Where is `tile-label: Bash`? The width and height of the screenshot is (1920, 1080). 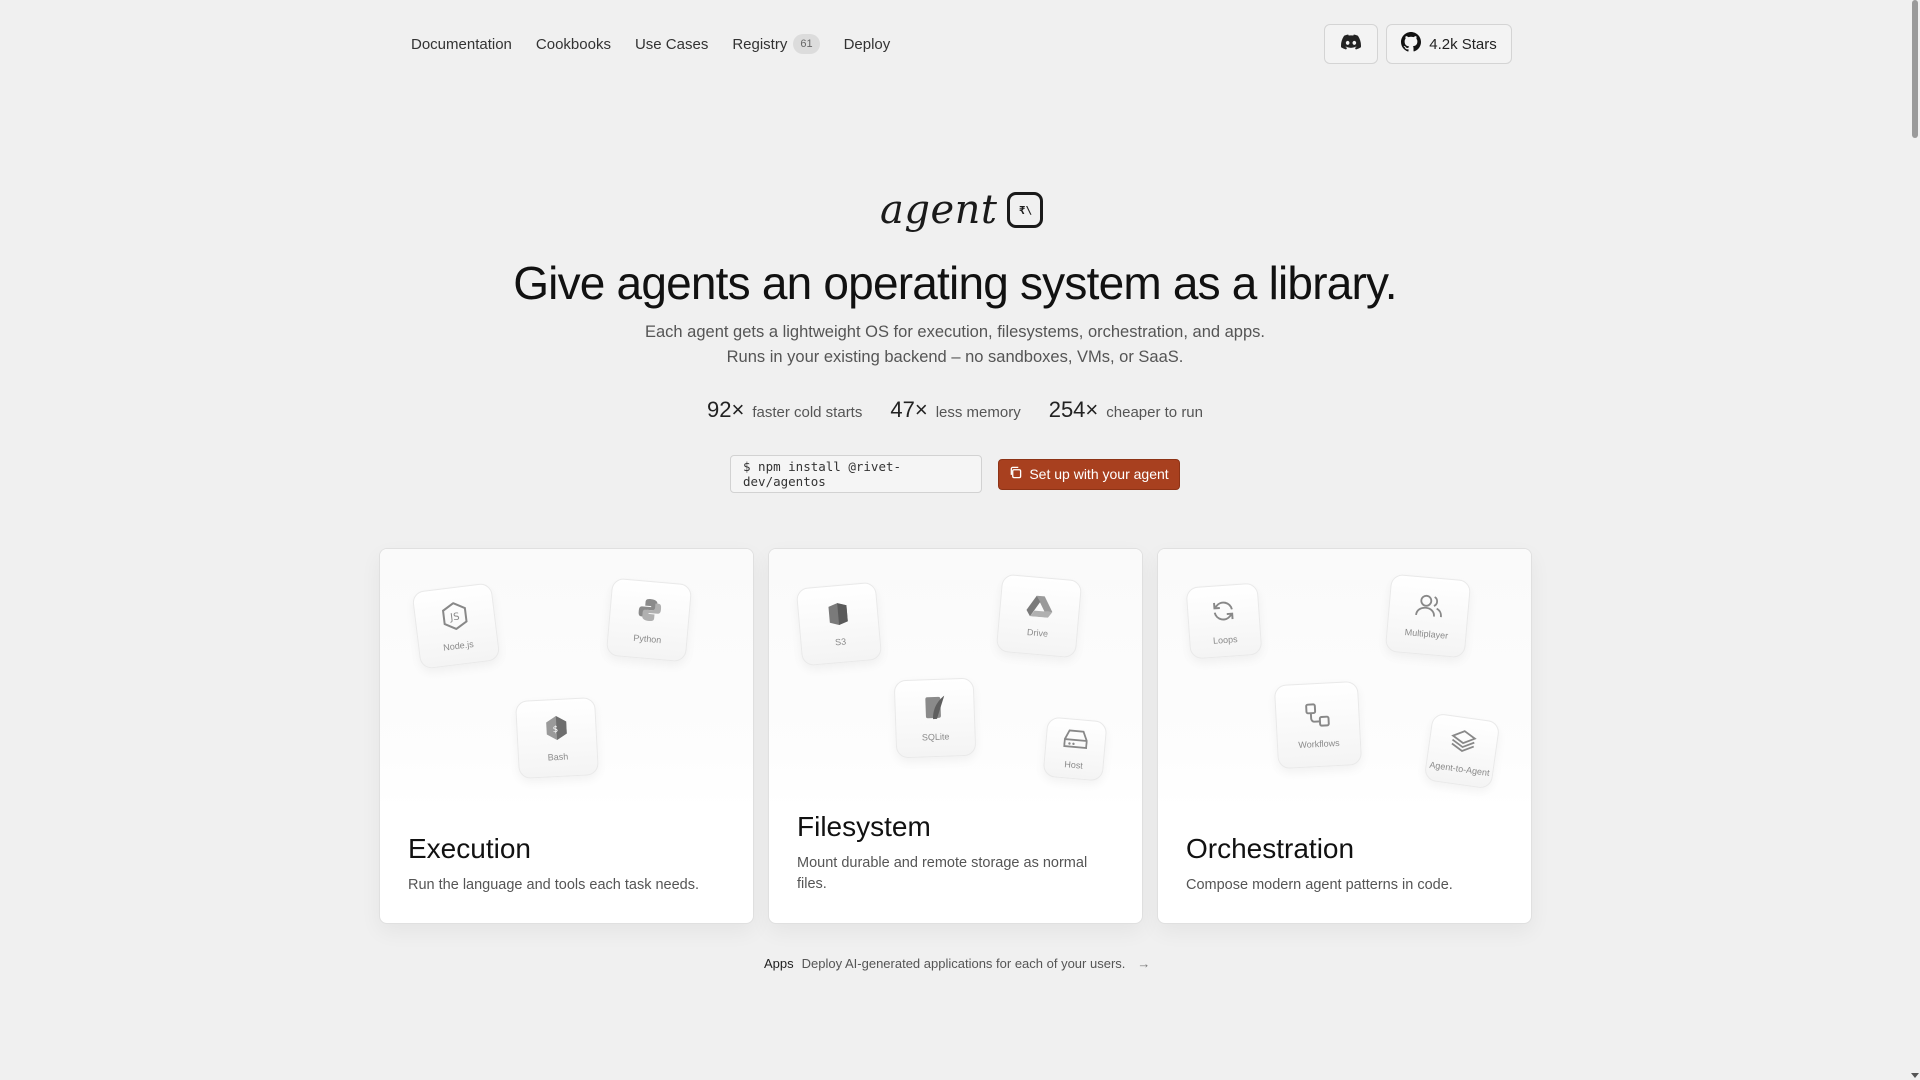 tile-label: Bash is located at coordinates (558, 756).